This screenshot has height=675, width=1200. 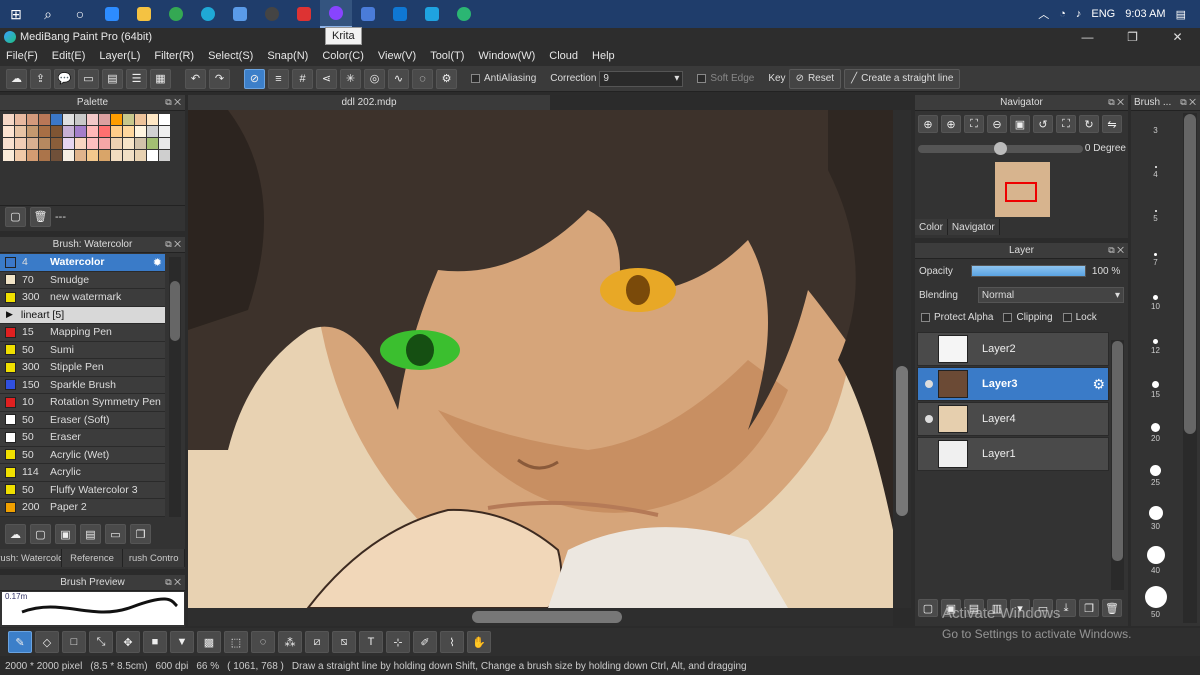 I want to click on canvas-vertical-scrollbar, so click(x=902, y=359).